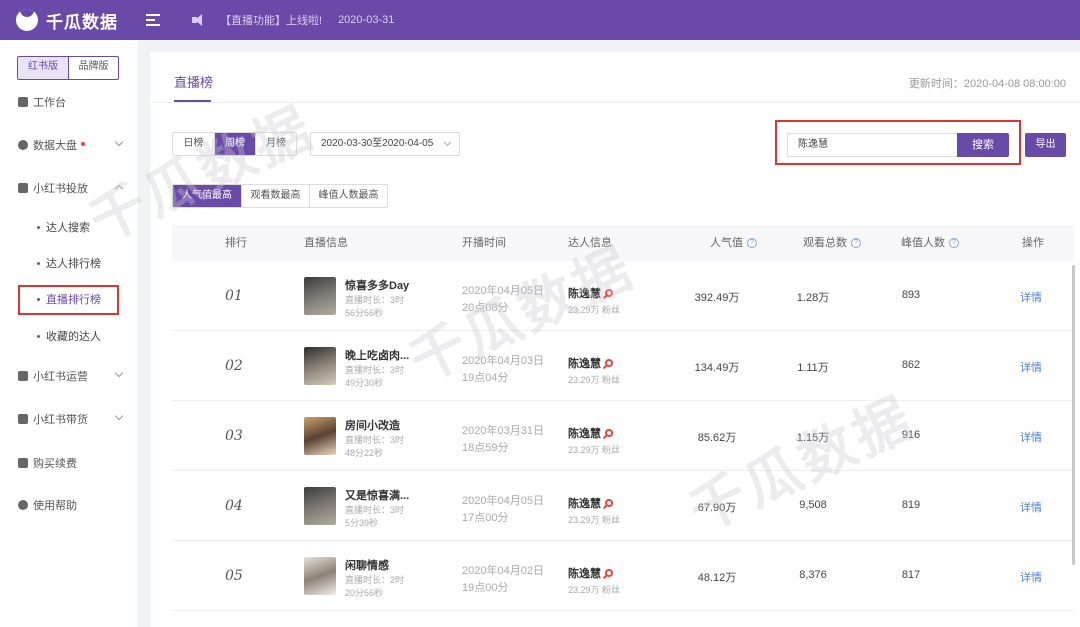 The height and width of the screenshot is (627, 1080). Describe the element at coordinates (923, 243) in the screenshot. I see `column-header-label: 峰值人数` at that location.